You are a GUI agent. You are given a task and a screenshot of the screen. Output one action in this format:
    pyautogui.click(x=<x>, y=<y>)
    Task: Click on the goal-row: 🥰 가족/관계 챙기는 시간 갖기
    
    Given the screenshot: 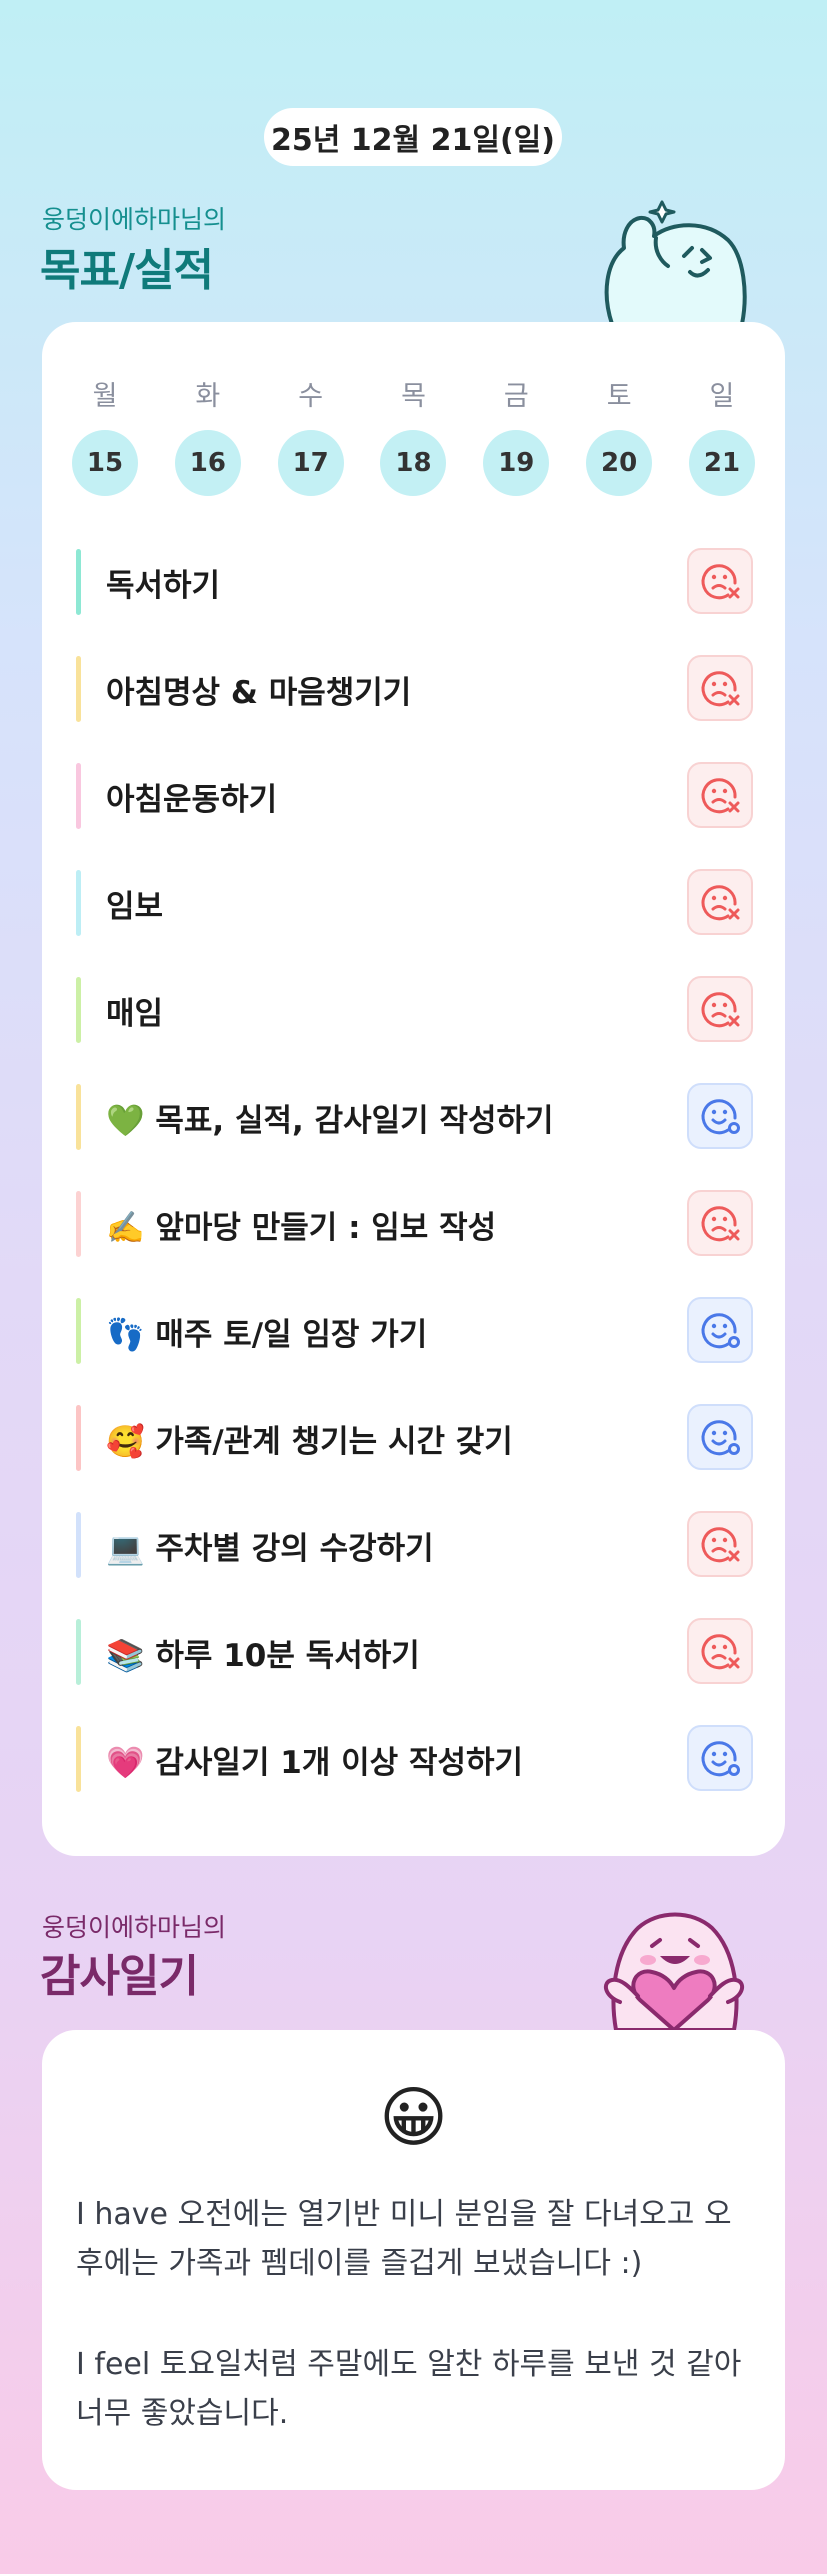 What is the action you would take?
    pyautogui.click(x=414, y=1443)
    